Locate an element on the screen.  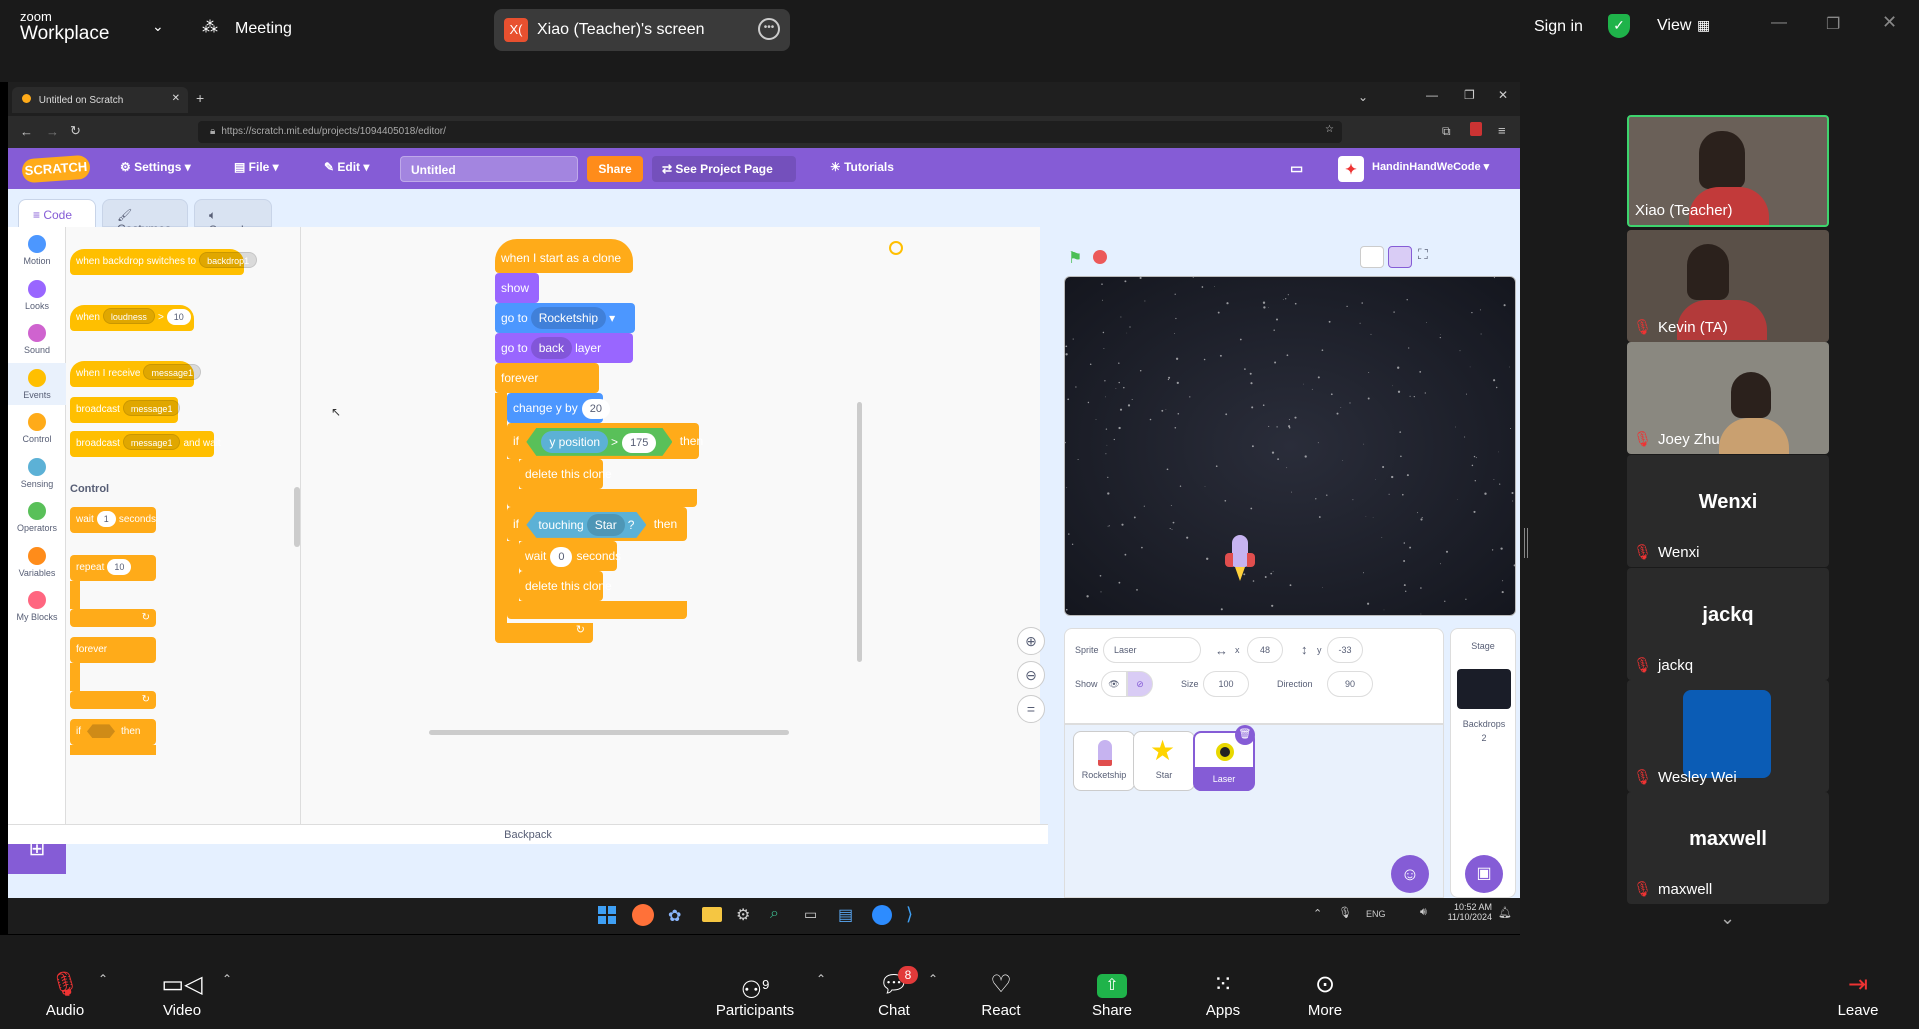
project-title-input: Untitled is located at coordinates (489, 169).